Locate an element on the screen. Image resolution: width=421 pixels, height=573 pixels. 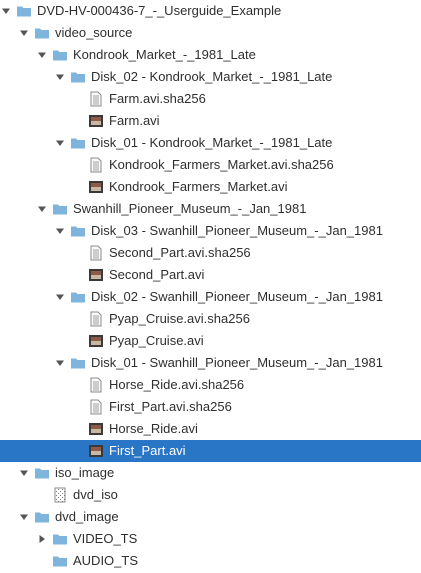
tree-folder-row: Kondrook_Market_-_1981_Late is located at coordinates (210, 55).